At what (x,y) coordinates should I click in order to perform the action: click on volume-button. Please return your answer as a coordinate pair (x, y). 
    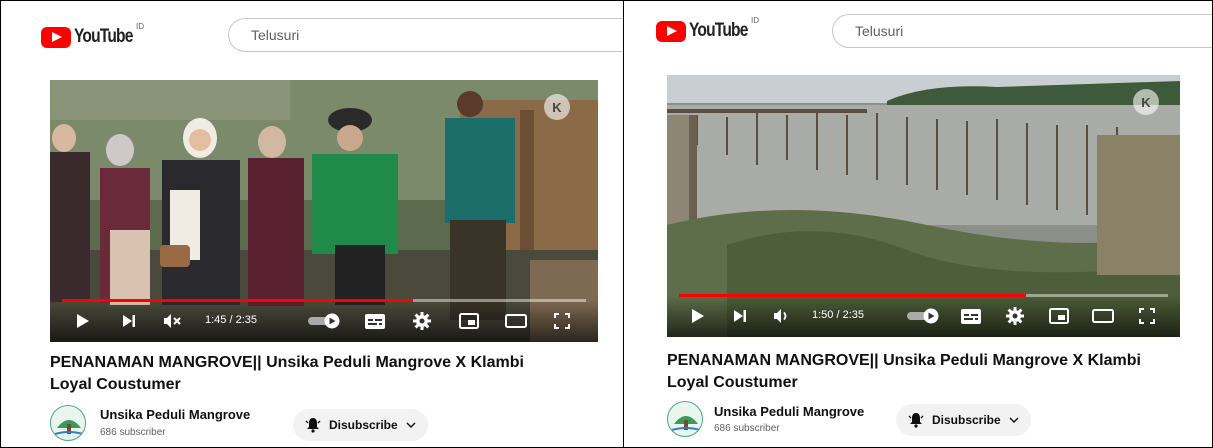
    Looking at the image, I should click on (782, 316).